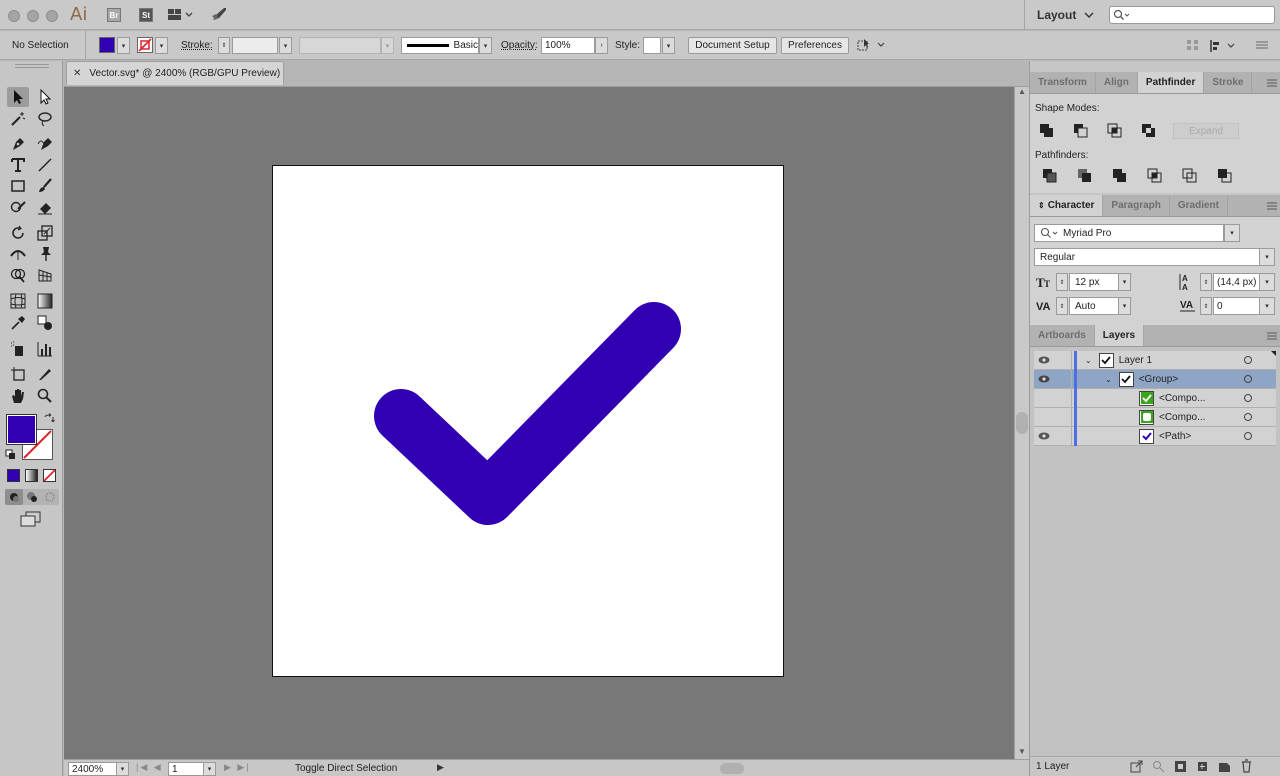 This screenshot has width=1280, height=776. Describe the element at coordinates (149, 767) in the screenshot. I see `first-prev-artboard-buttons: |◀ ◀` at that location.